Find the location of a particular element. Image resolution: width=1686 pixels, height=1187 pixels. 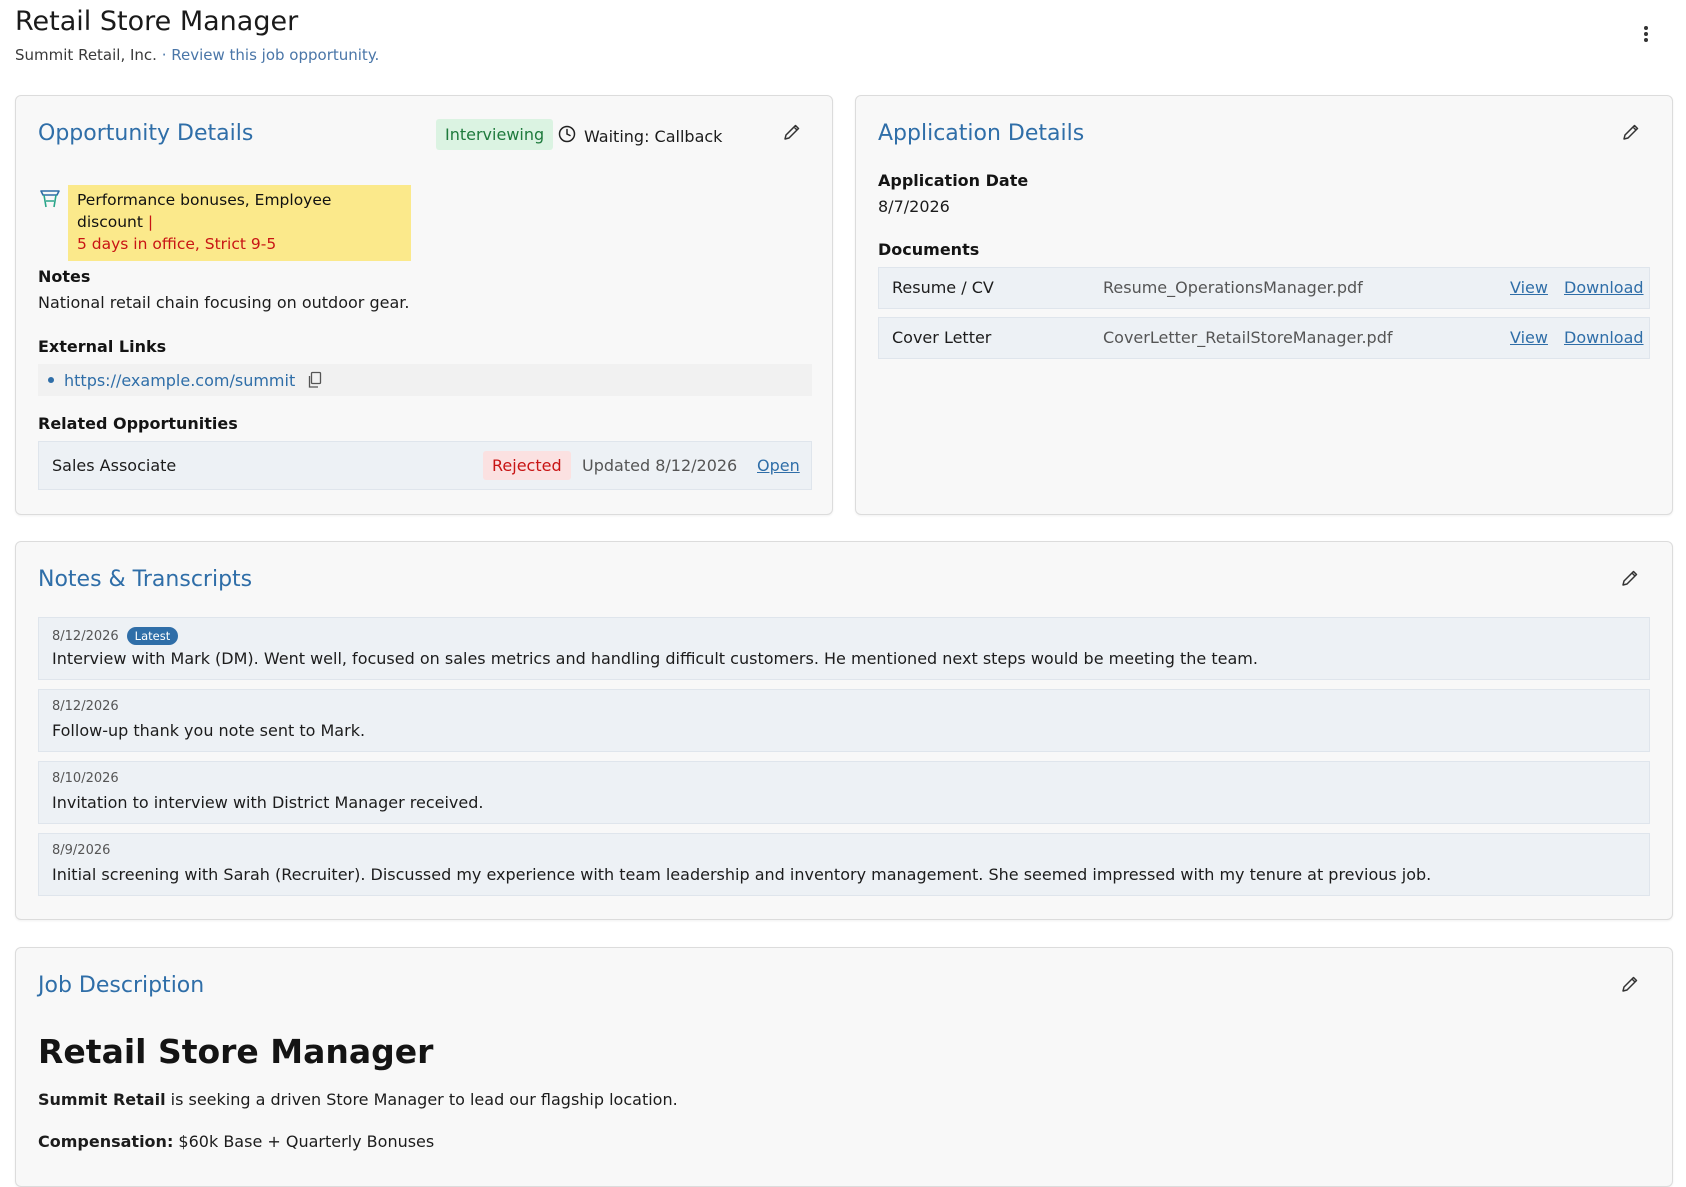

waiting-status: Waiting: Callback is located at coordinates (640, 136).